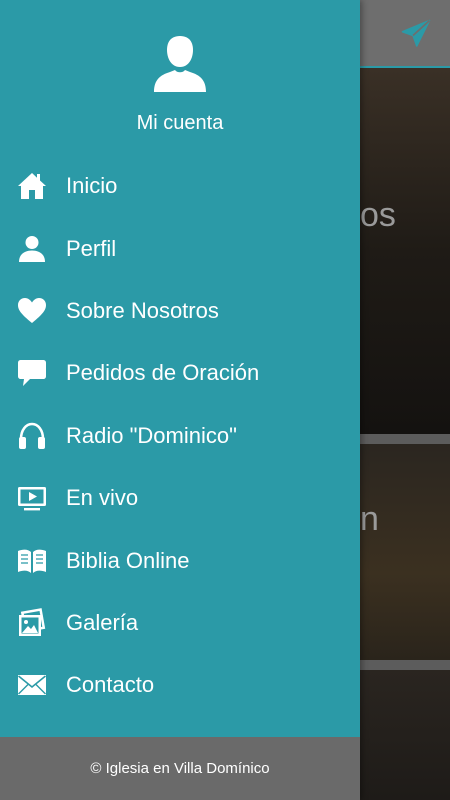 The height and width of the screenshot is (800, 450). What do you see at coordinates (180, 186) in the screenshot?
I see `menu-item-inicio: Inicio` at bounding box center [180, 186].